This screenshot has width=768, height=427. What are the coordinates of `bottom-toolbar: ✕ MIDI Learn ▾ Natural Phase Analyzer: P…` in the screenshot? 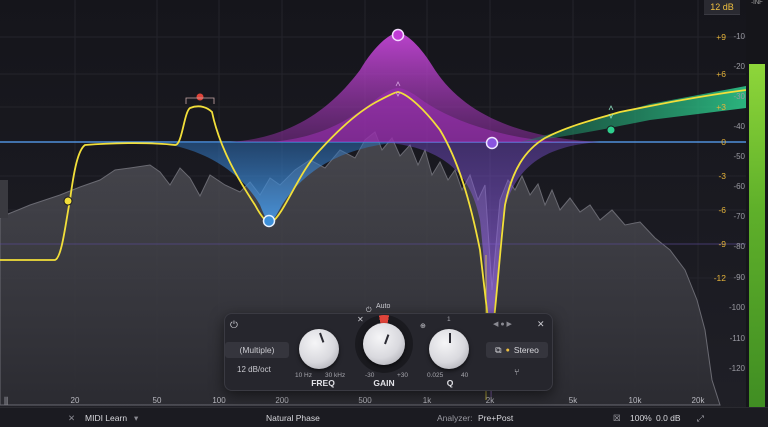 It's located at (384, 417).